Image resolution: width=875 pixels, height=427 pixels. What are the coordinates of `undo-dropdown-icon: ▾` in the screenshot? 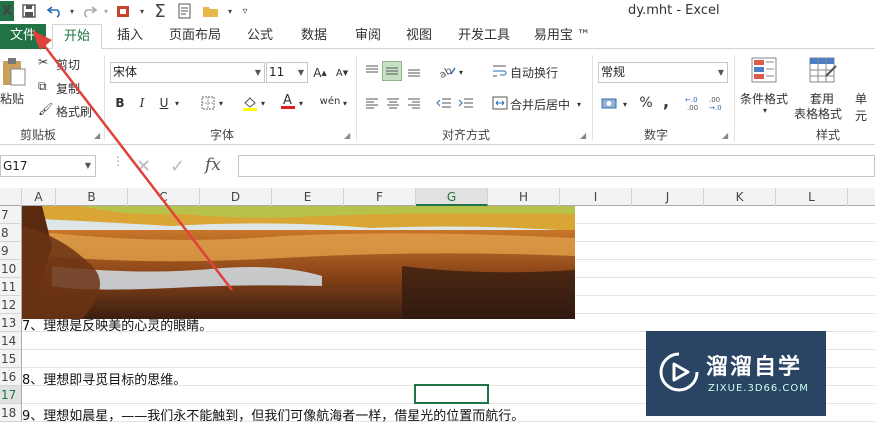 It's located at (72, 11).